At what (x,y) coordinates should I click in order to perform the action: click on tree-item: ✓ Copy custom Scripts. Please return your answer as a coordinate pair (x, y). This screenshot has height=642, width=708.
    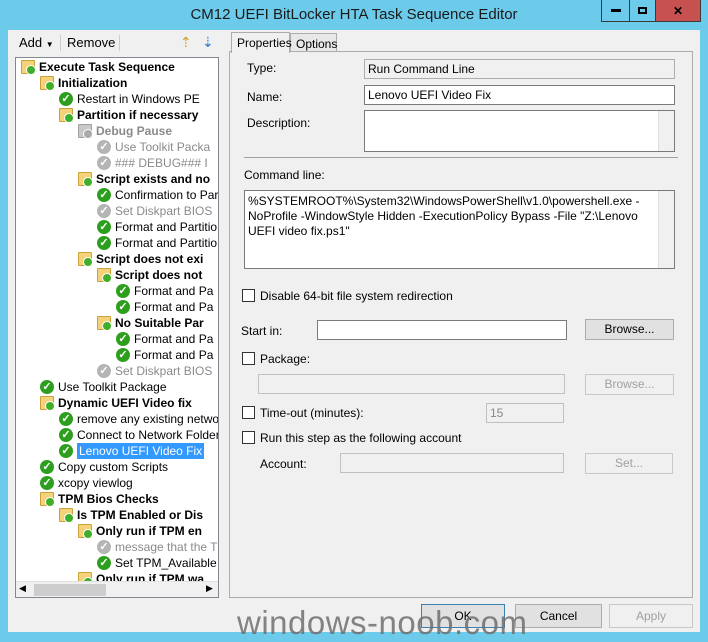
    Looking at the image, I should click on (129, 467).